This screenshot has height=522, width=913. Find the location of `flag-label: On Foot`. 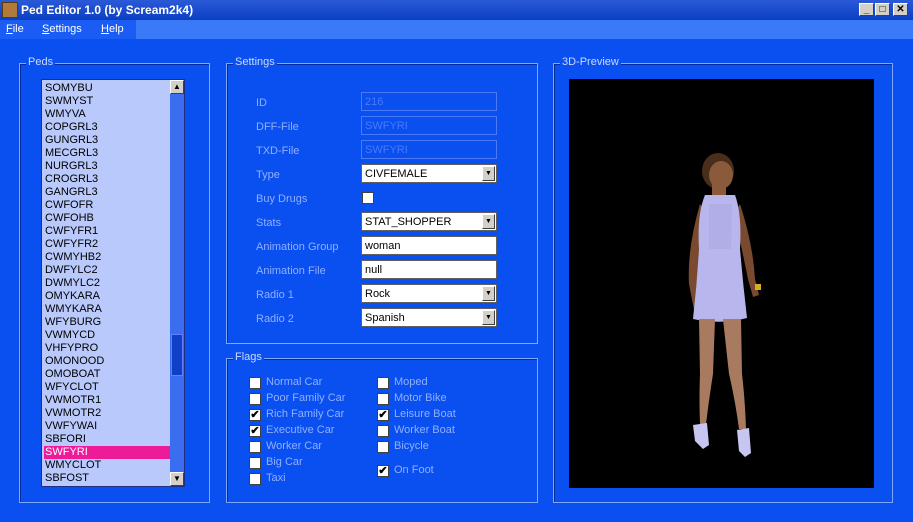

flag-label: On Foot is located at coordinates (414, 470).